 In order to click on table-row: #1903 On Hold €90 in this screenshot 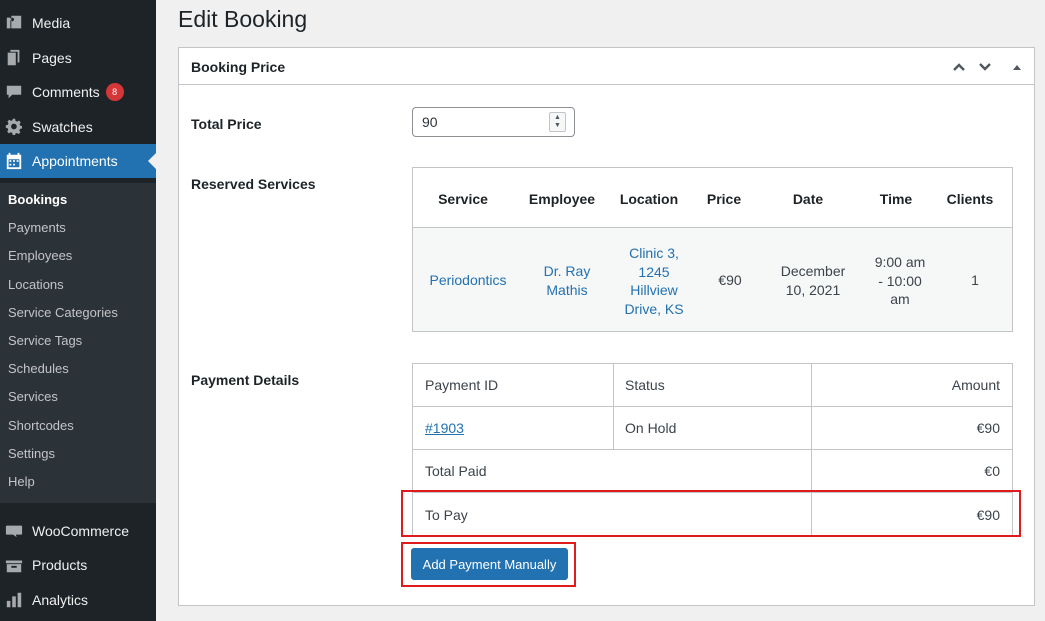, I will do `click(712, 428)`.